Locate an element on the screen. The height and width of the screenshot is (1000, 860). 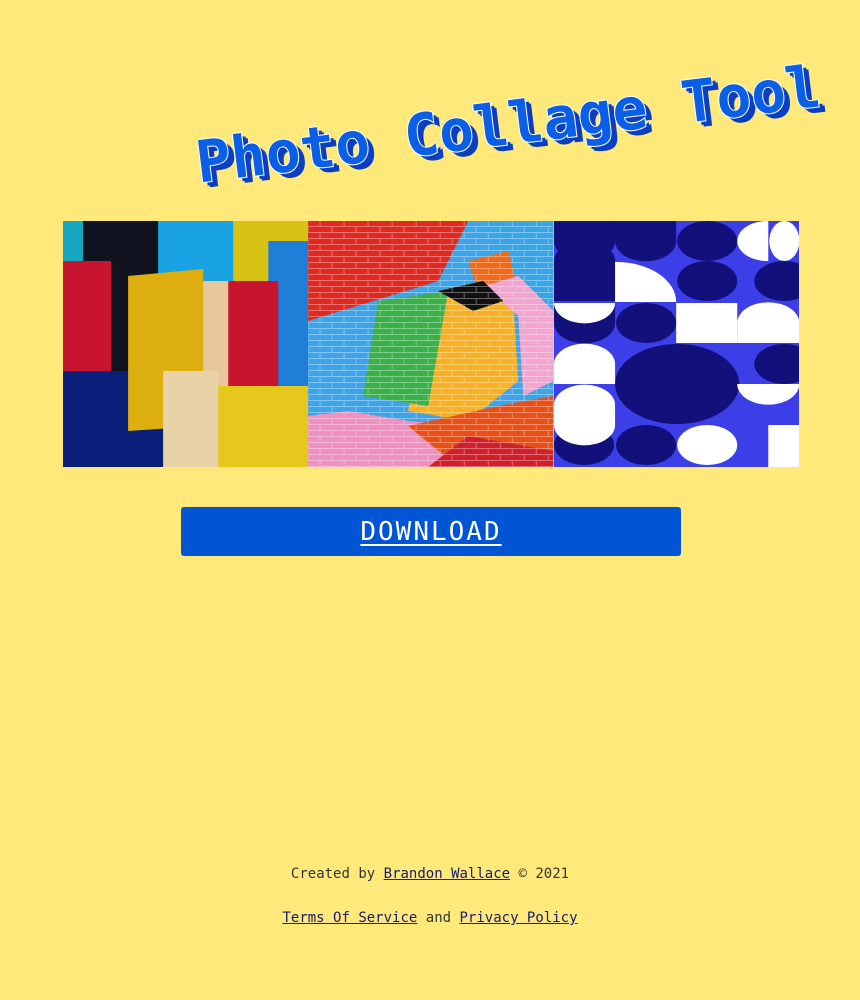
created-by-text: Created by is located at coordinates (333, 874).